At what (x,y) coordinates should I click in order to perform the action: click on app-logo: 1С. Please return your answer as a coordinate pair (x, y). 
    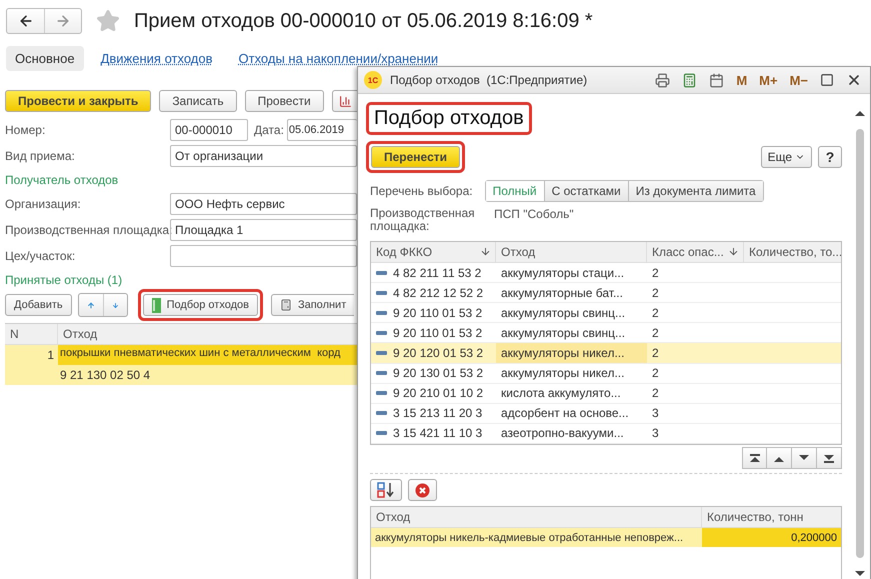
    Looking at the image, I should click on (373, 80).